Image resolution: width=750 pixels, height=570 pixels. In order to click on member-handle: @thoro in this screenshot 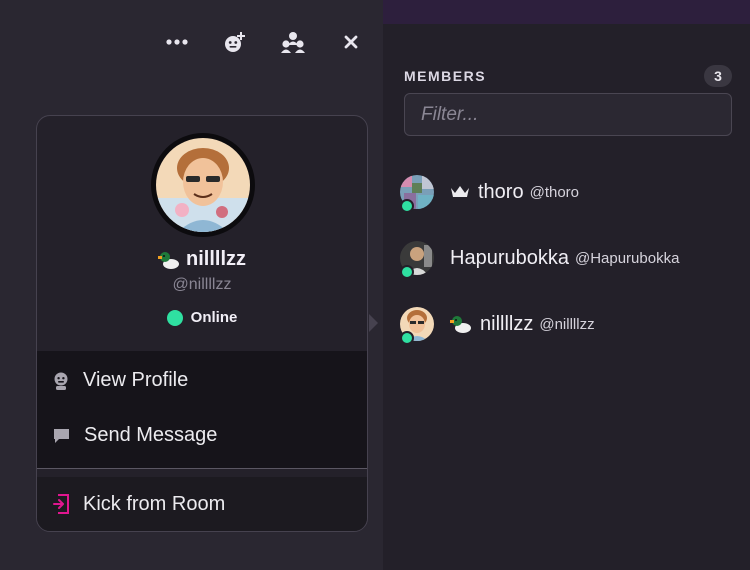, I will do `click(554, 192)`.